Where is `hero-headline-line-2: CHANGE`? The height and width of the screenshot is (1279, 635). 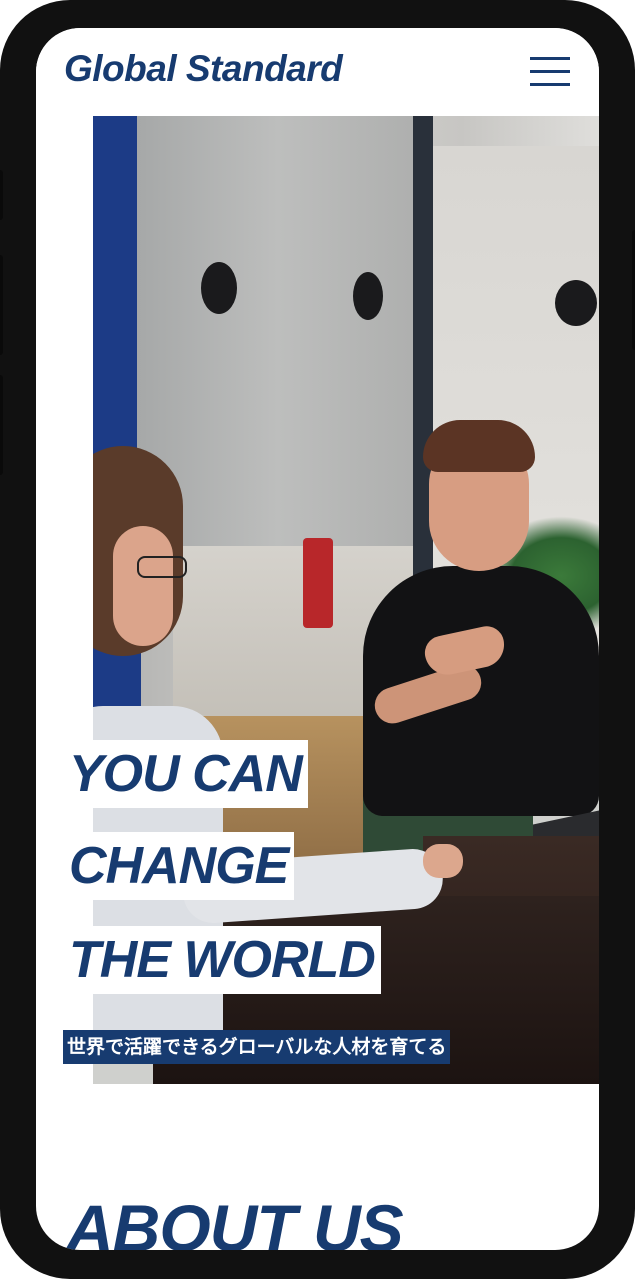 hero-headline-line-2: CHANGE is located at coordinates (179, 866).